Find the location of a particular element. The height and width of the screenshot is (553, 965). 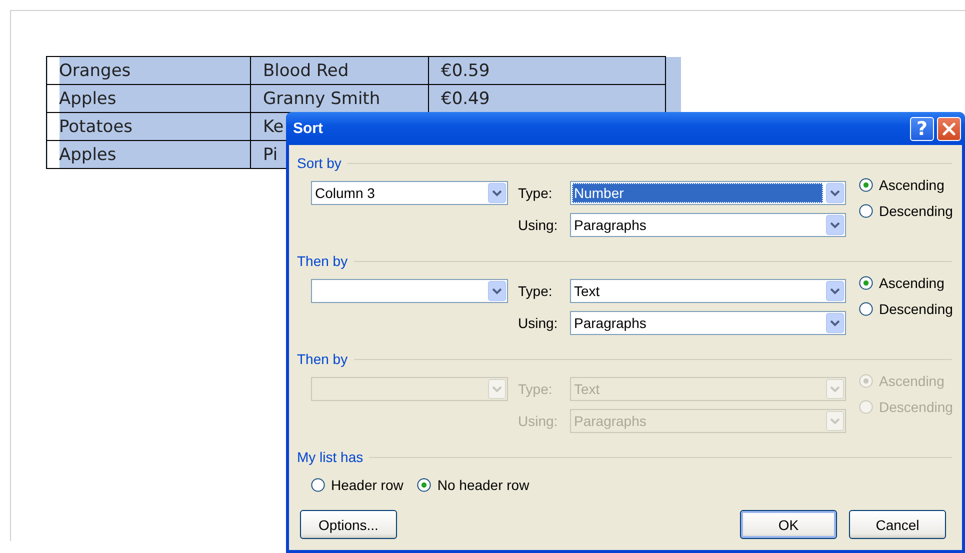

dialog-button: OK is located at coordinates (788, 524).